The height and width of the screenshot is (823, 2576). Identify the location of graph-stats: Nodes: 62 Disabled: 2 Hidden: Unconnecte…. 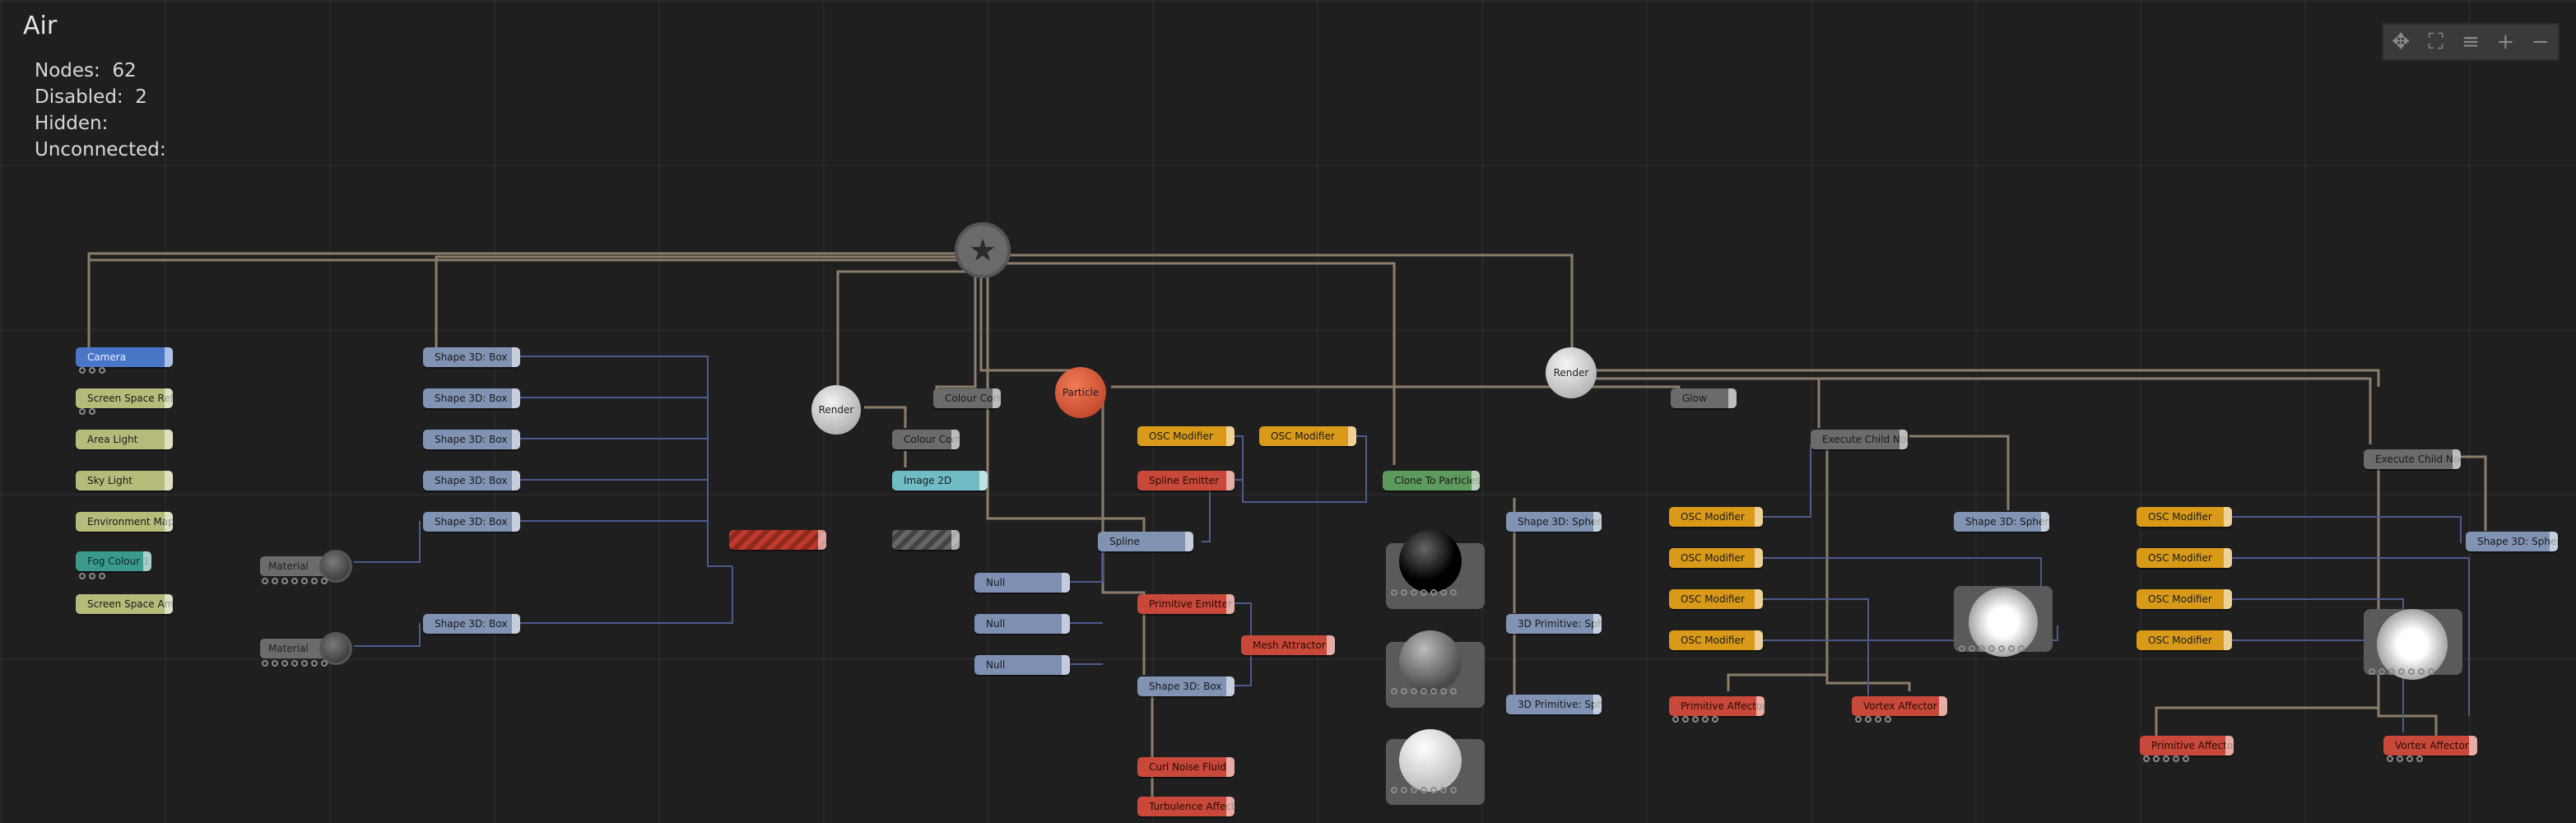
(106, 111).